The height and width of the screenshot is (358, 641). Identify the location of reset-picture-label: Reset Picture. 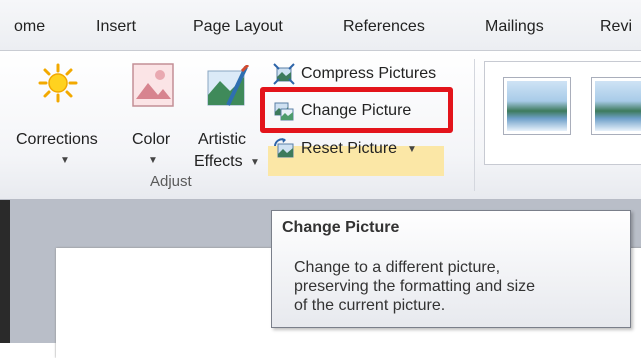
(349, 148).